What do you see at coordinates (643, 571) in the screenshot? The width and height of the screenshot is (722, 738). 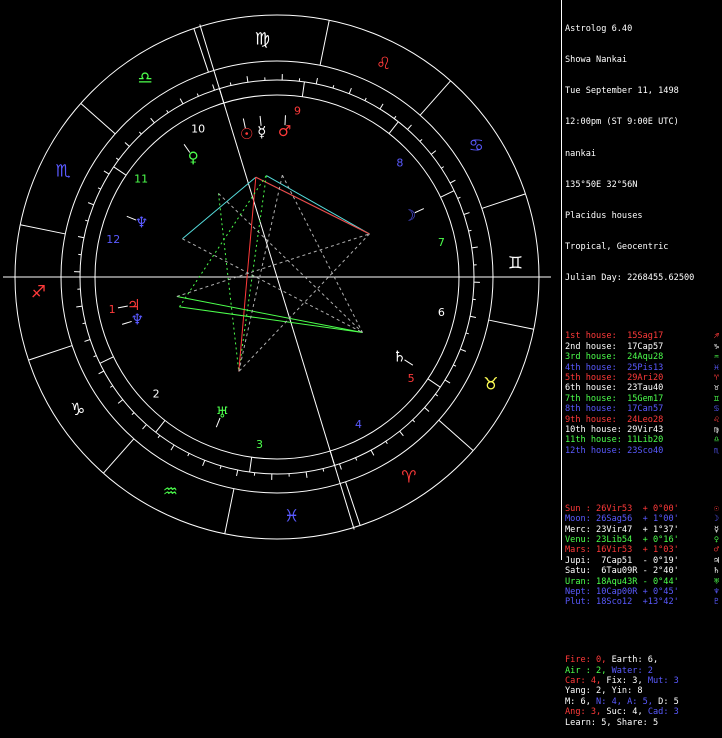 I see `planet-row: Satu: 6Tau09R - 2°40'♄` at bounding box center [643, 571].